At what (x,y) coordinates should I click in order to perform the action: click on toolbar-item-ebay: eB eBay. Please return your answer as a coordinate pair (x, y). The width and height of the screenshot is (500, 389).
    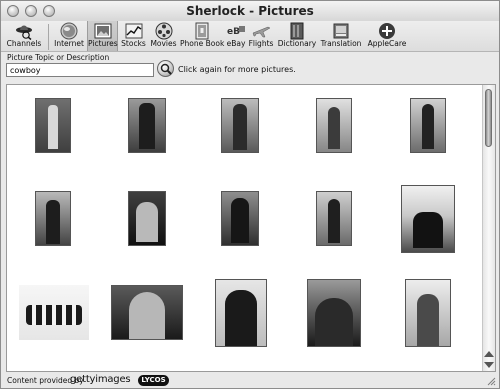
    Looking at the image, I should click on (236, 36).